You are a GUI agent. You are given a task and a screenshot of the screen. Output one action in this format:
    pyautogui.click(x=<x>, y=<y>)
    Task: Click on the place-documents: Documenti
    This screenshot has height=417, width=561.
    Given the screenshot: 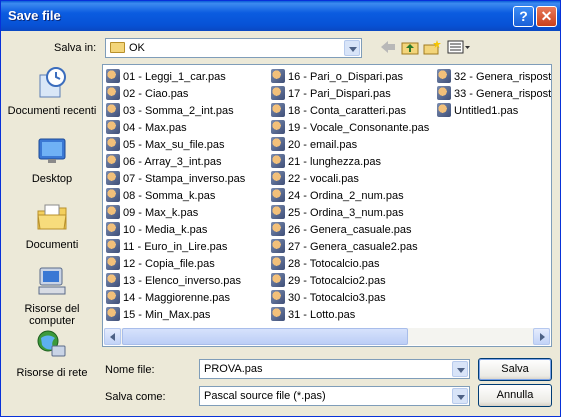 What is the action you would take?
    pyautogui.click(x=52, y=226)
    